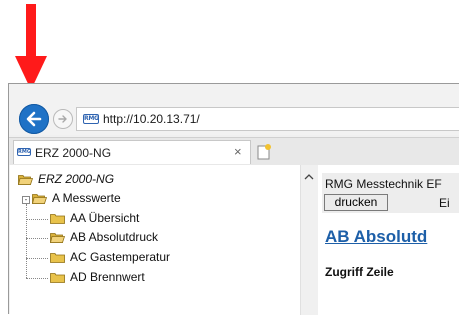 The width and height of the screenshot is (459, 315). What do you see at coordinates (91, 119) in the screenshot?
I see `rmg-logo-icon: RMG` at bounding box center [91, 119].